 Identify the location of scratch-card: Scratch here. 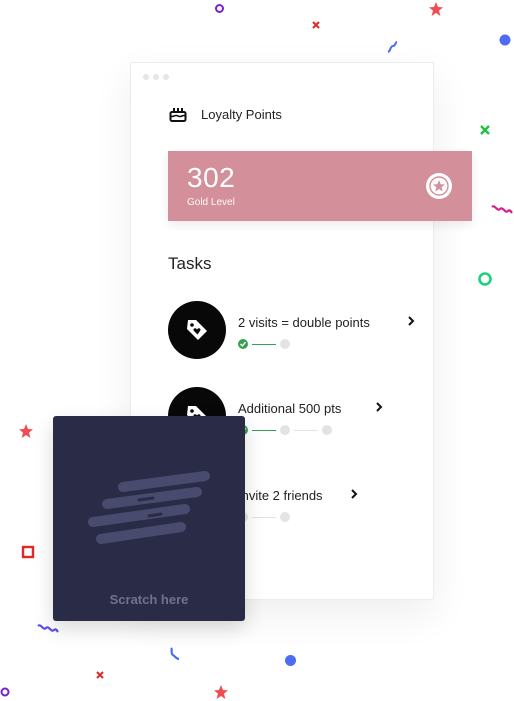
(149, 518).